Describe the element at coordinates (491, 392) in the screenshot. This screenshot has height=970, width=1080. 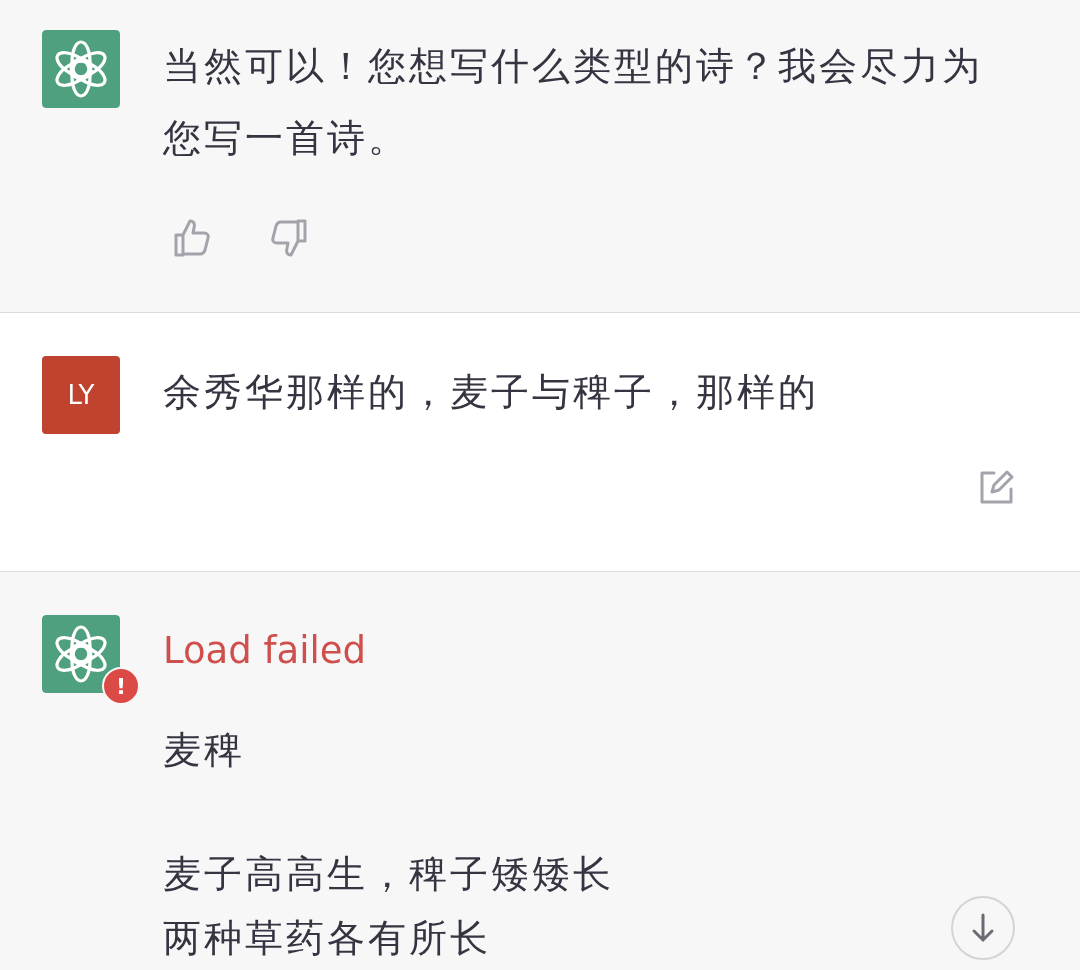
I see `message-text: 余秀华那样的，麦子与稗子，那样的` at that location.